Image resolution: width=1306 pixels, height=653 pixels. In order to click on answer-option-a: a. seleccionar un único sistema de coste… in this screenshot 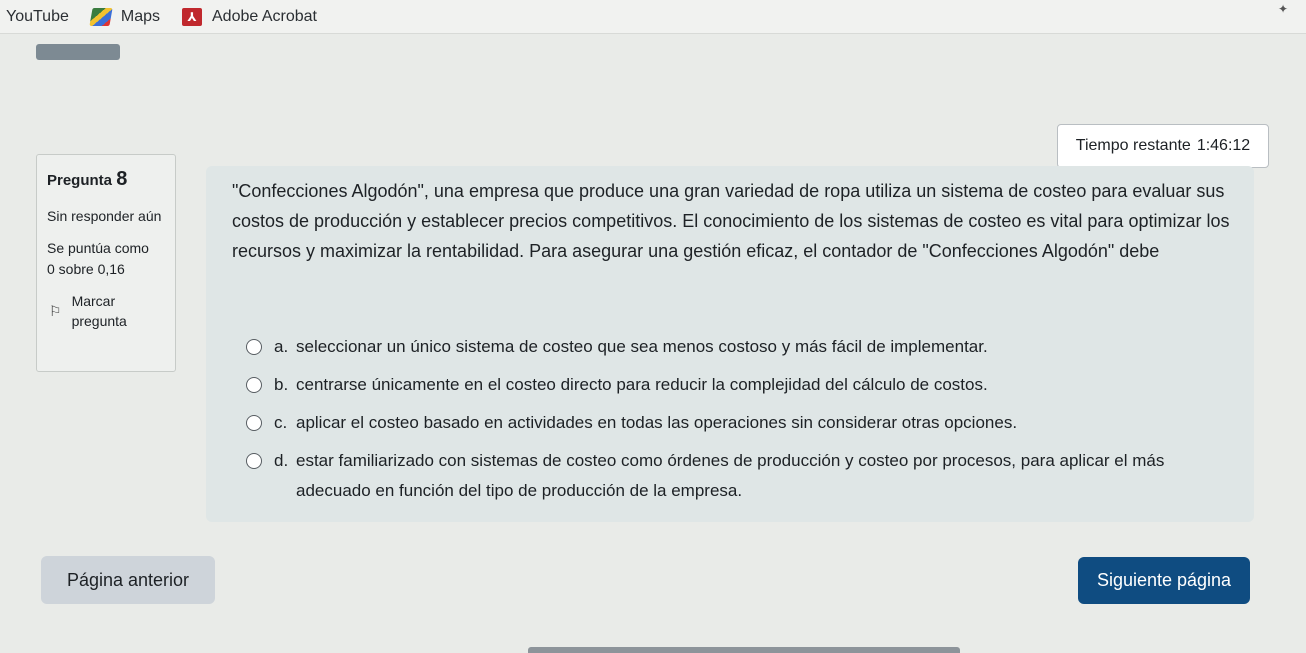, I will do `click(741, 347)`.